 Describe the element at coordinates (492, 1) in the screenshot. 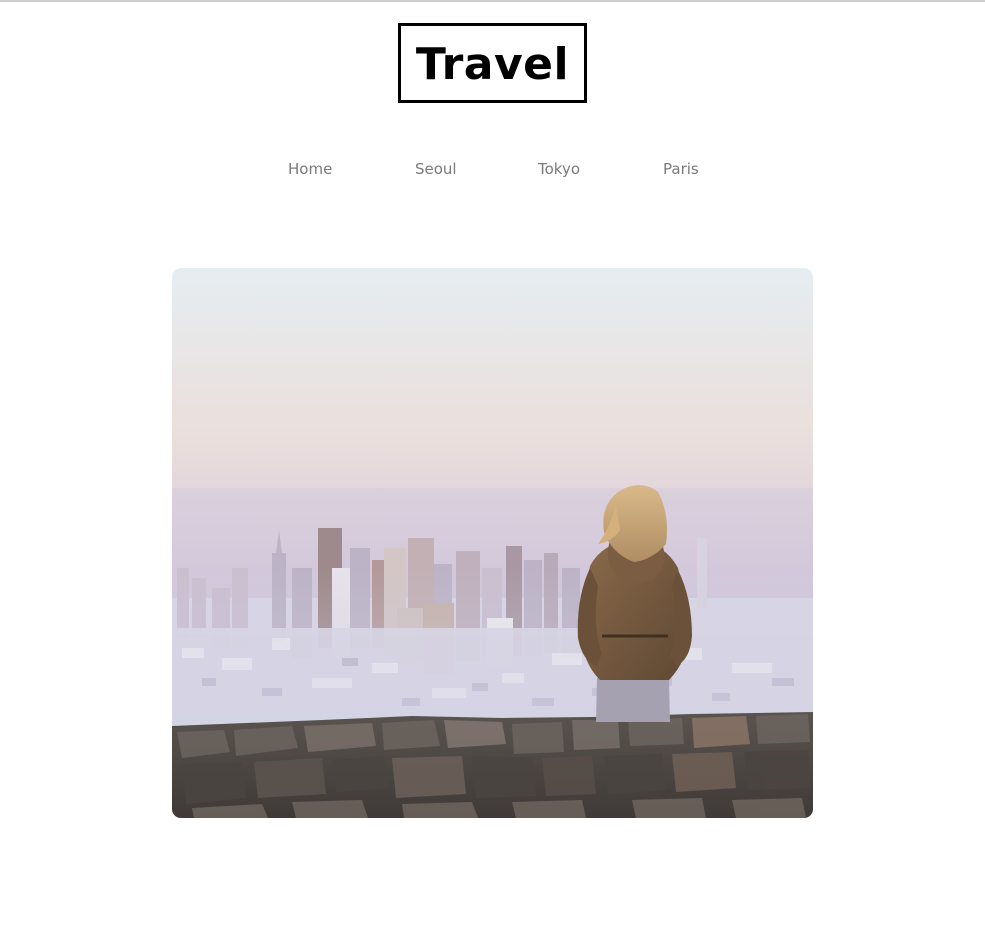

I see `top-divider` at that location.